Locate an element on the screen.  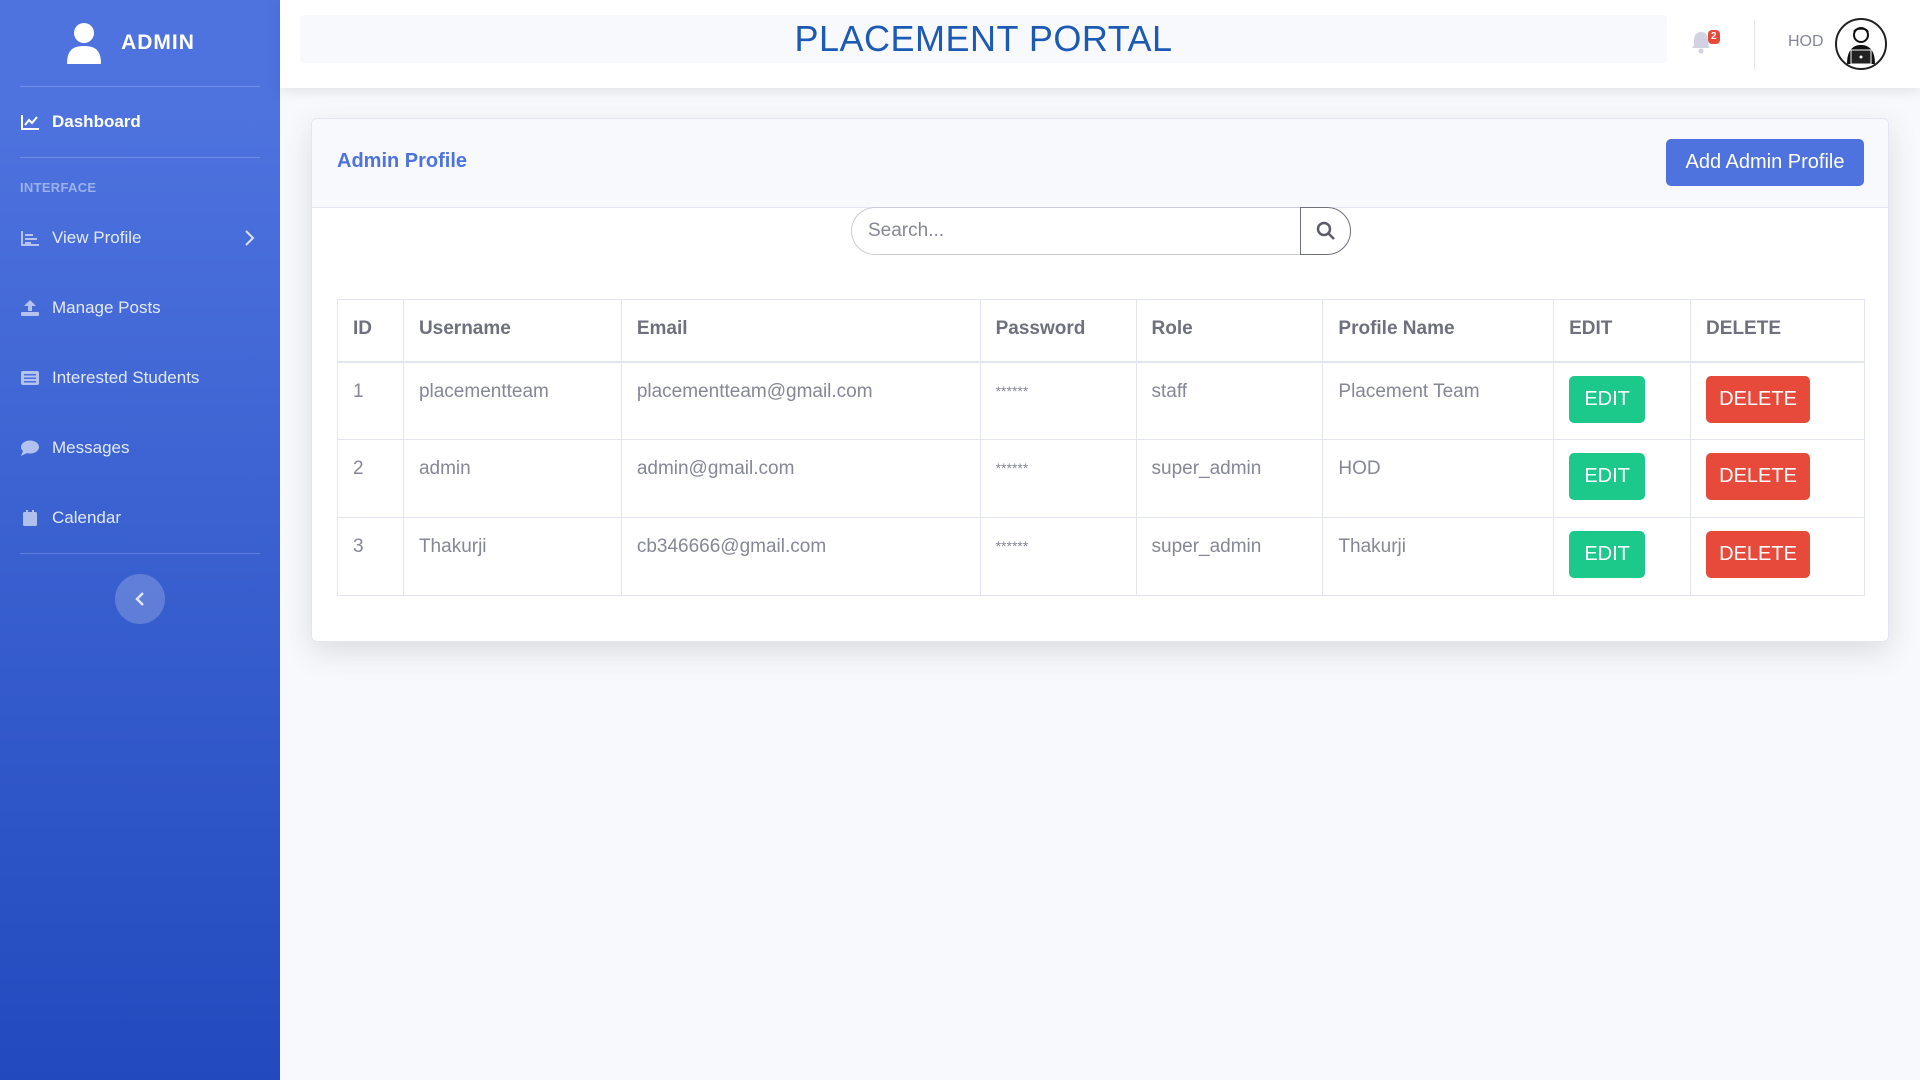
sidebar-brand: ADMIN is located at coordinates (140, 43).